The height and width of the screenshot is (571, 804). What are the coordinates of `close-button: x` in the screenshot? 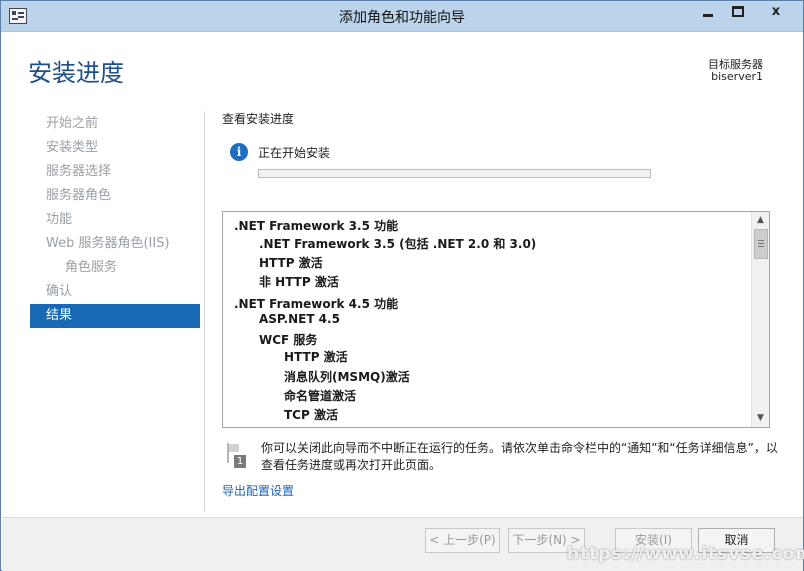 It's located at (776, 12).